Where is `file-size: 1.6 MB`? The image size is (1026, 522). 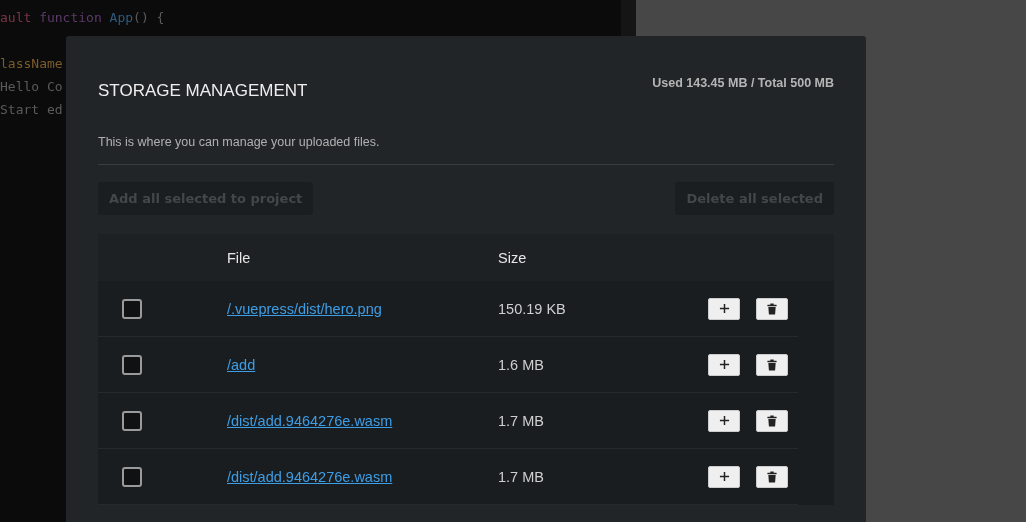 file-size: 1.6 MB is located at coordinates (521, 364).